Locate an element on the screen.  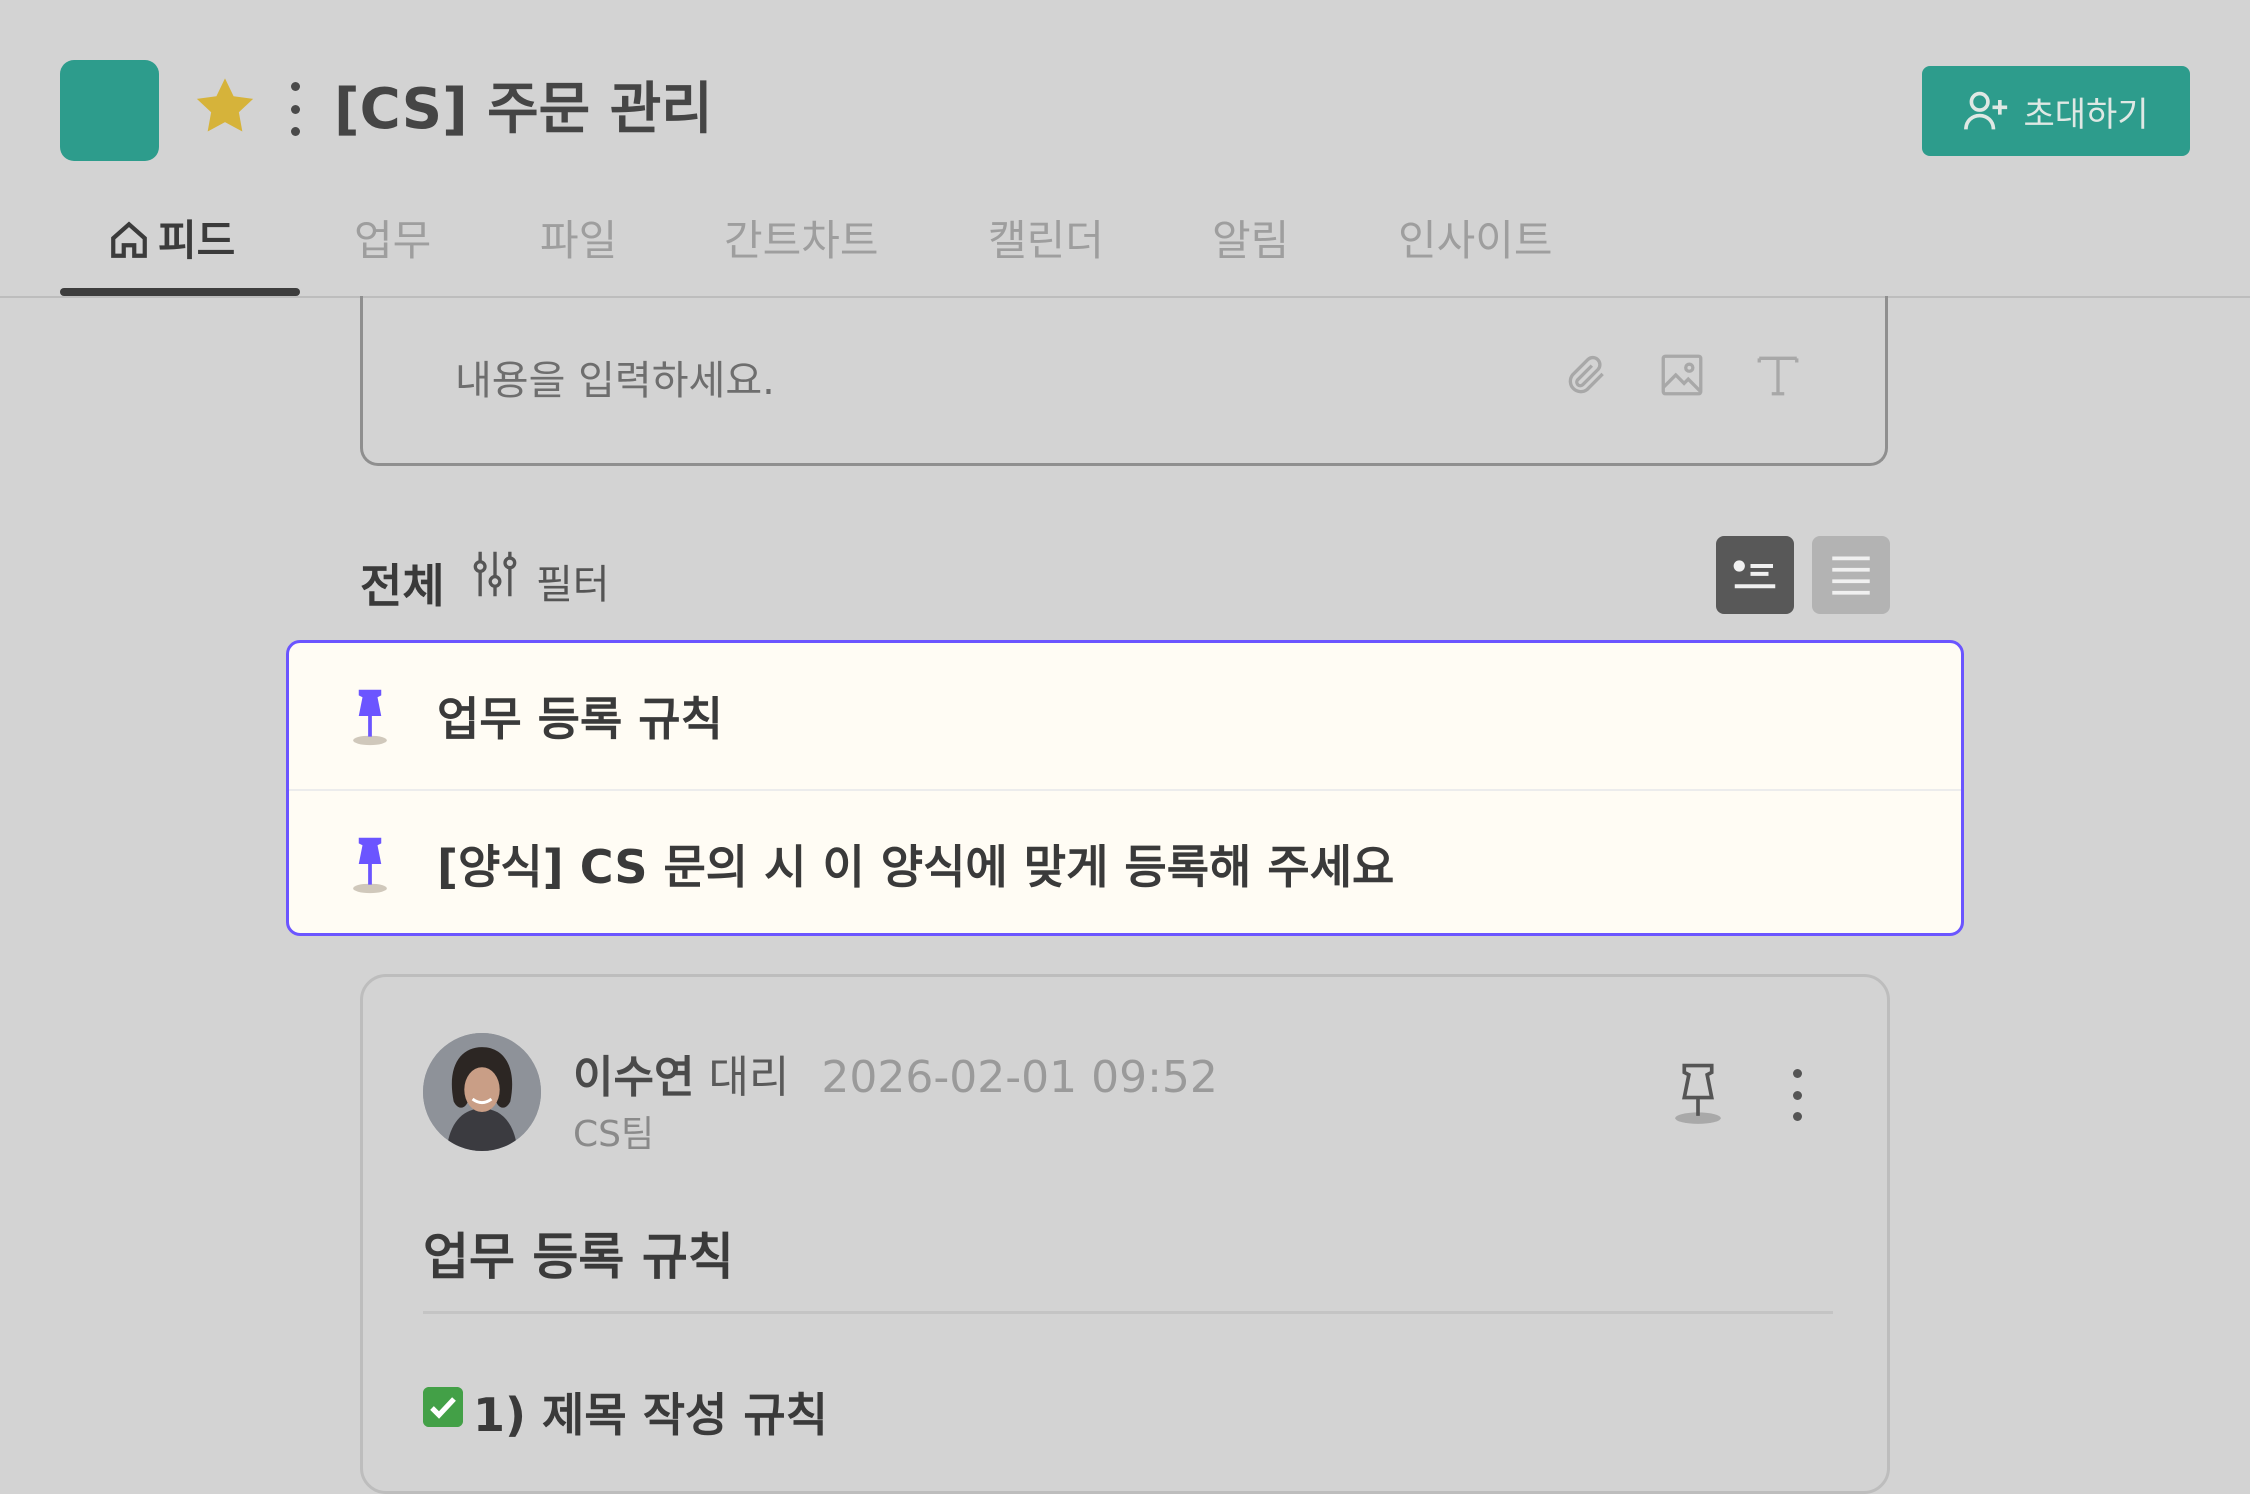
tab-notifications: 알림 is located at coordinates (1250, 248).